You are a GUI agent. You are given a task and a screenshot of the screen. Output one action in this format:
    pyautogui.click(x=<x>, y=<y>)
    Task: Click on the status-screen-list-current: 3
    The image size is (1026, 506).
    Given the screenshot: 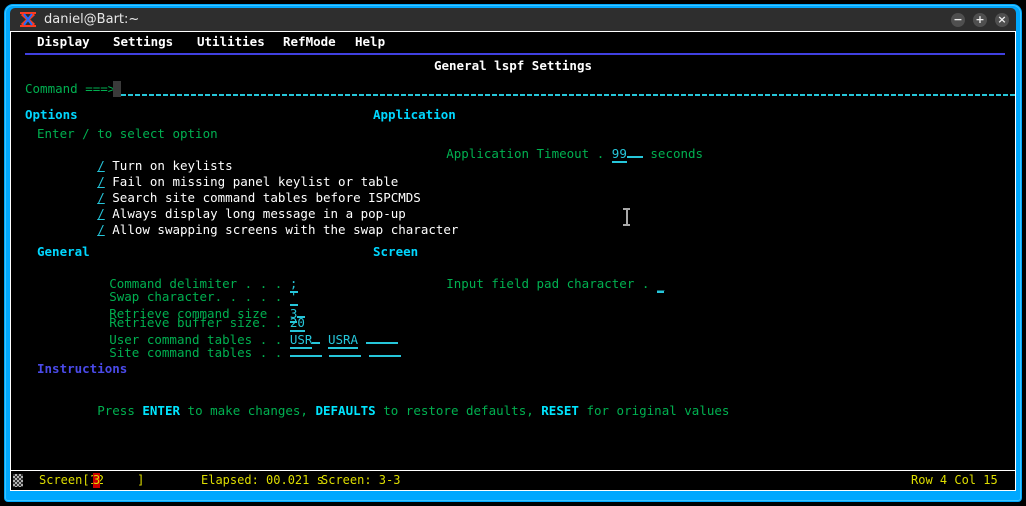 What is the action you would take?
    pyautogui.click(x=97, y=480)
    